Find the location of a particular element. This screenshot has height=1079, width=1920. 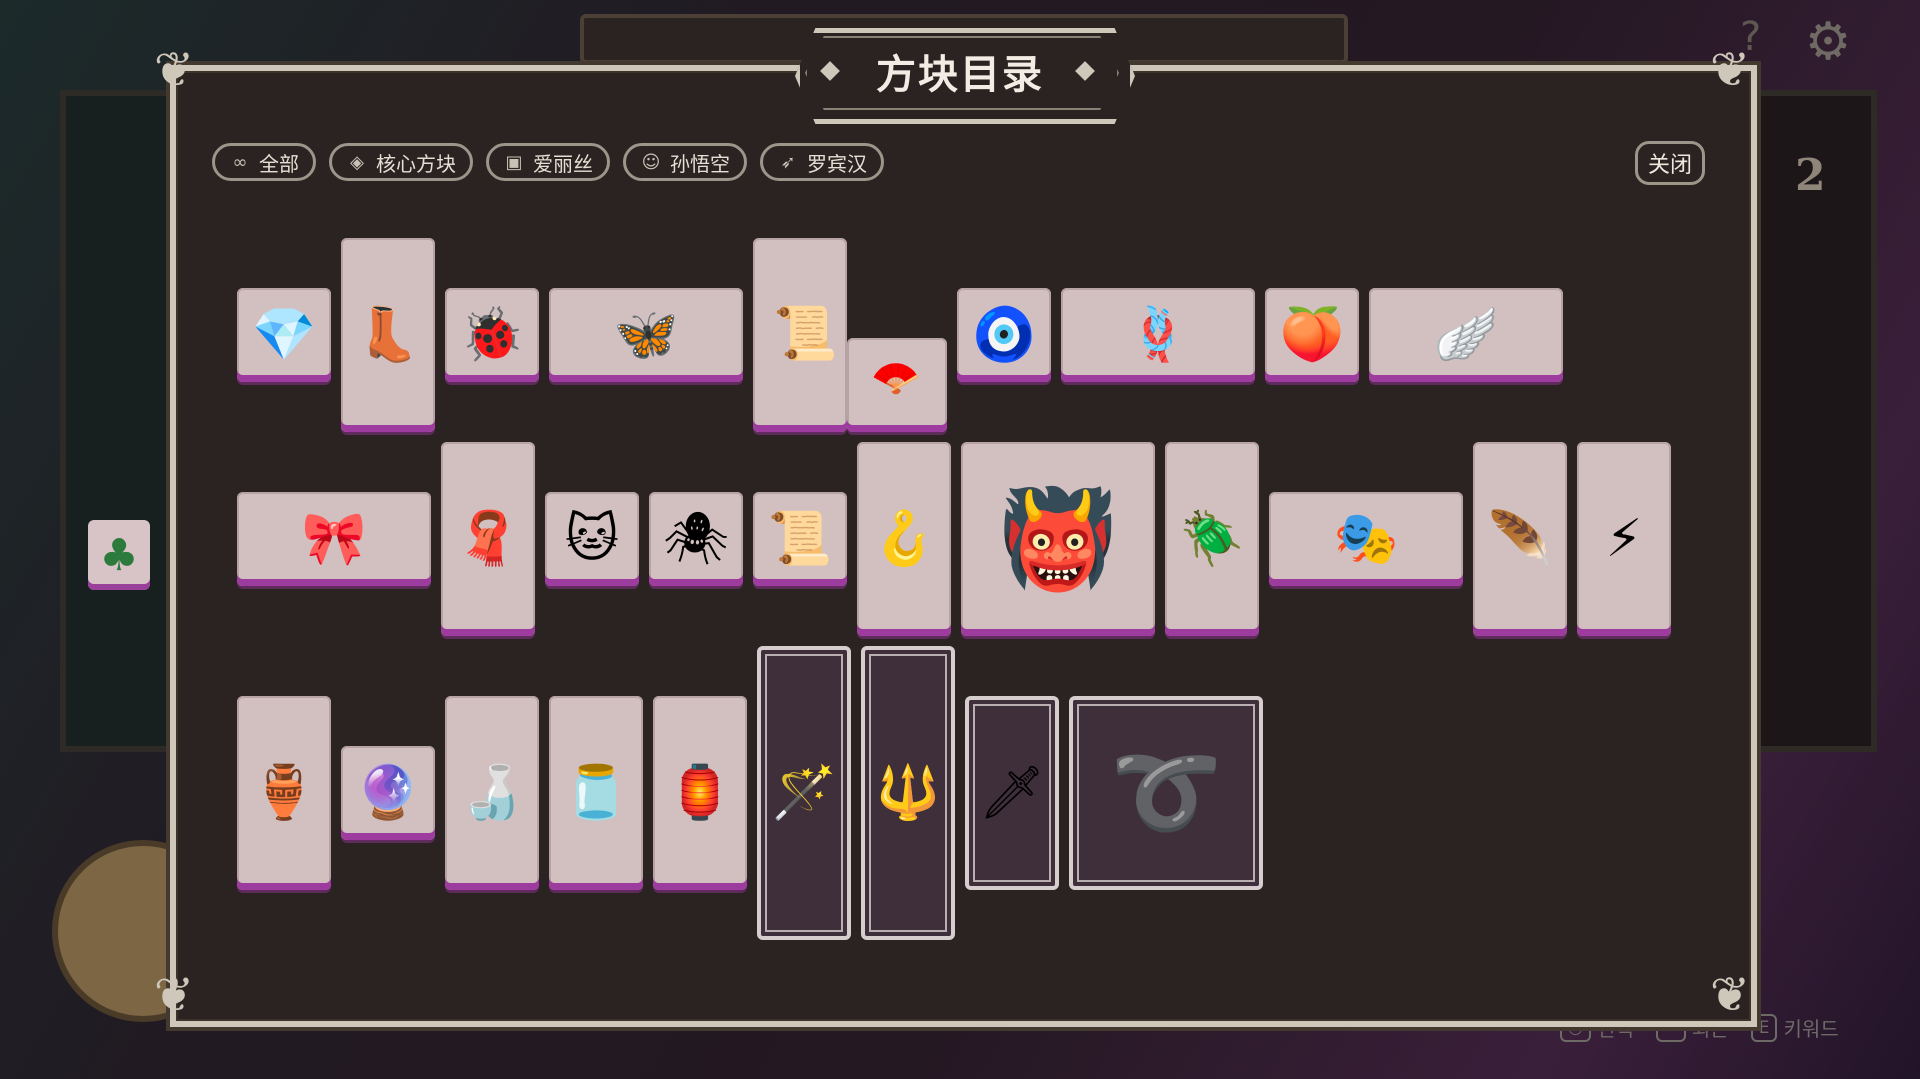

cat-icon: 🐱 is located at coordinates (592, 539).